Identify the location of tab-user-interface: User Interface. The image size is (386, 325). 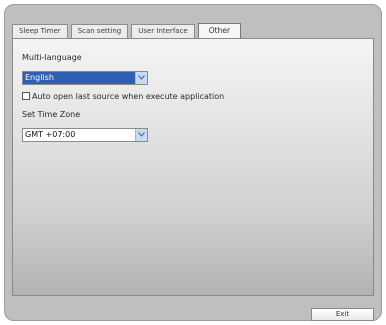
(163, 31).